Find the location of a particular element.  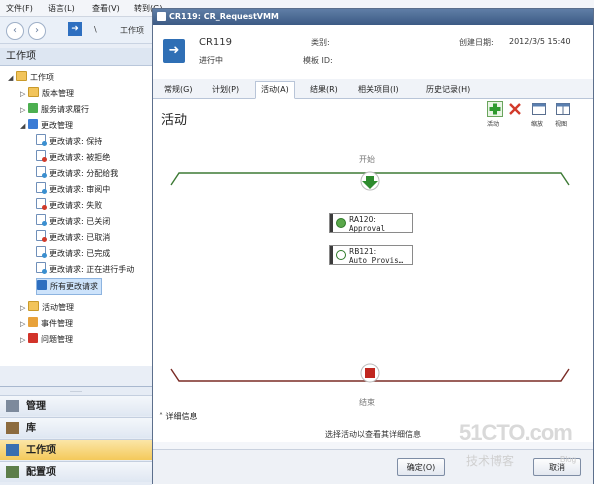

watermark-slogan: 技术博客 is located at coordinates (490, 461).